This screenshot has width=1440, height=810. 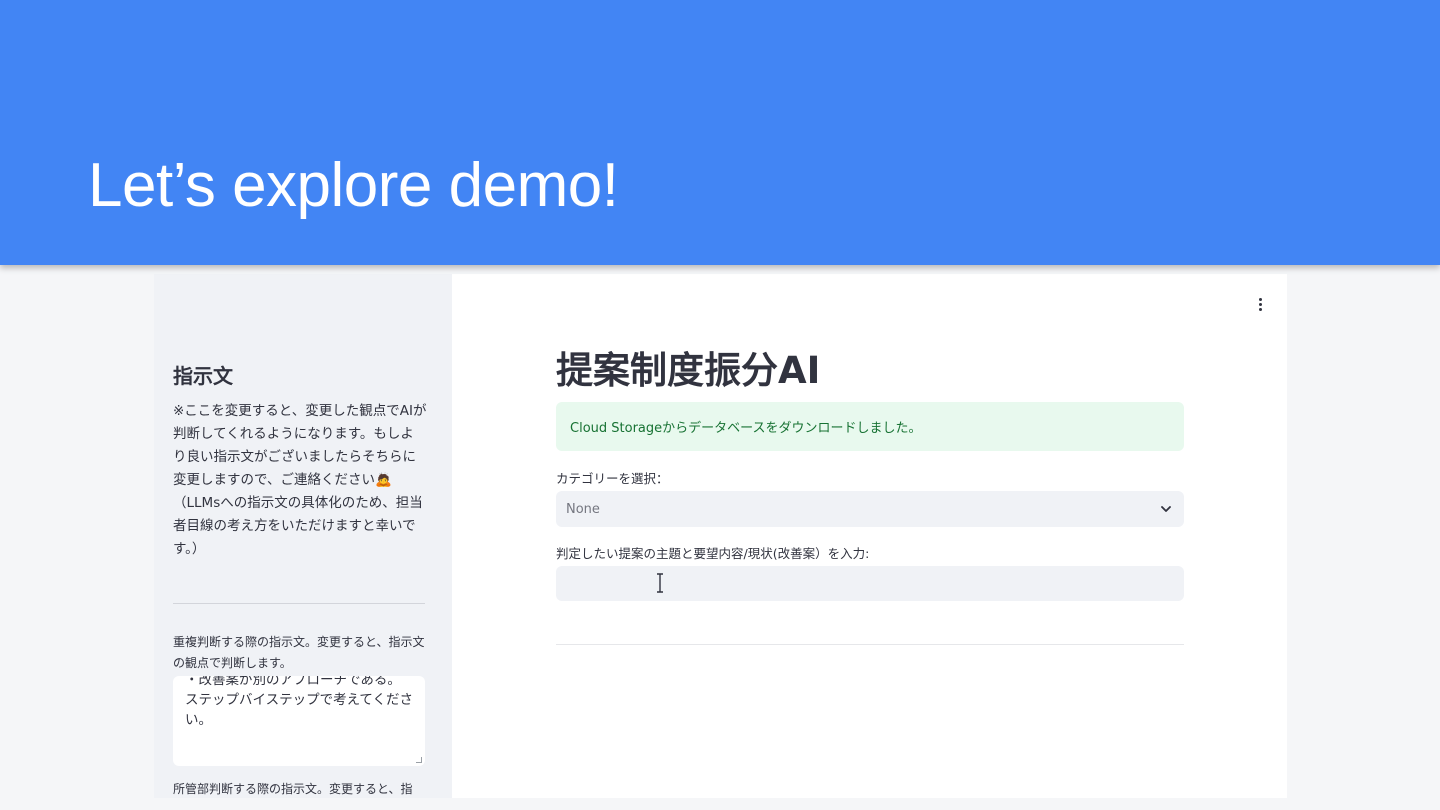 I want to click on text-cursor-icon, so click(x=660, y=583).